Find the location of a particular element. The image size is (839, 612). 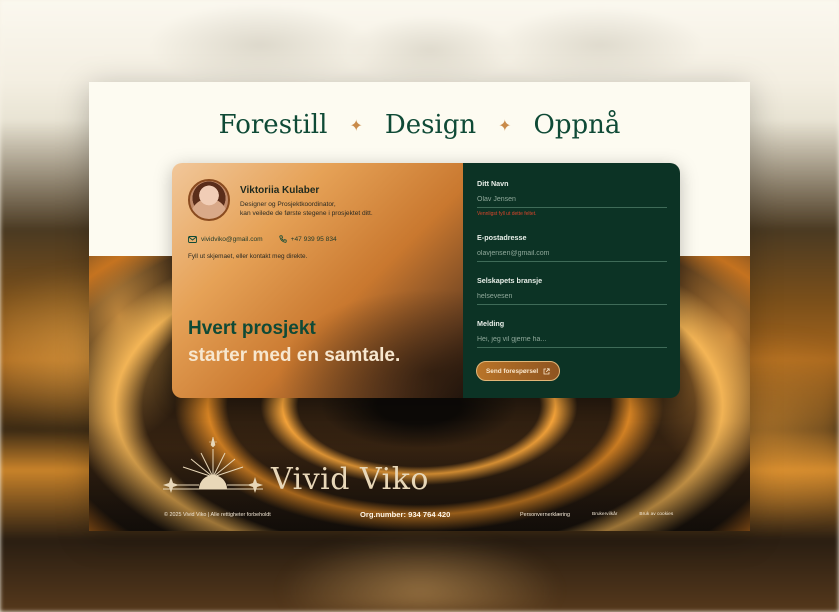

industry-input is located at coordinates (572, 299).